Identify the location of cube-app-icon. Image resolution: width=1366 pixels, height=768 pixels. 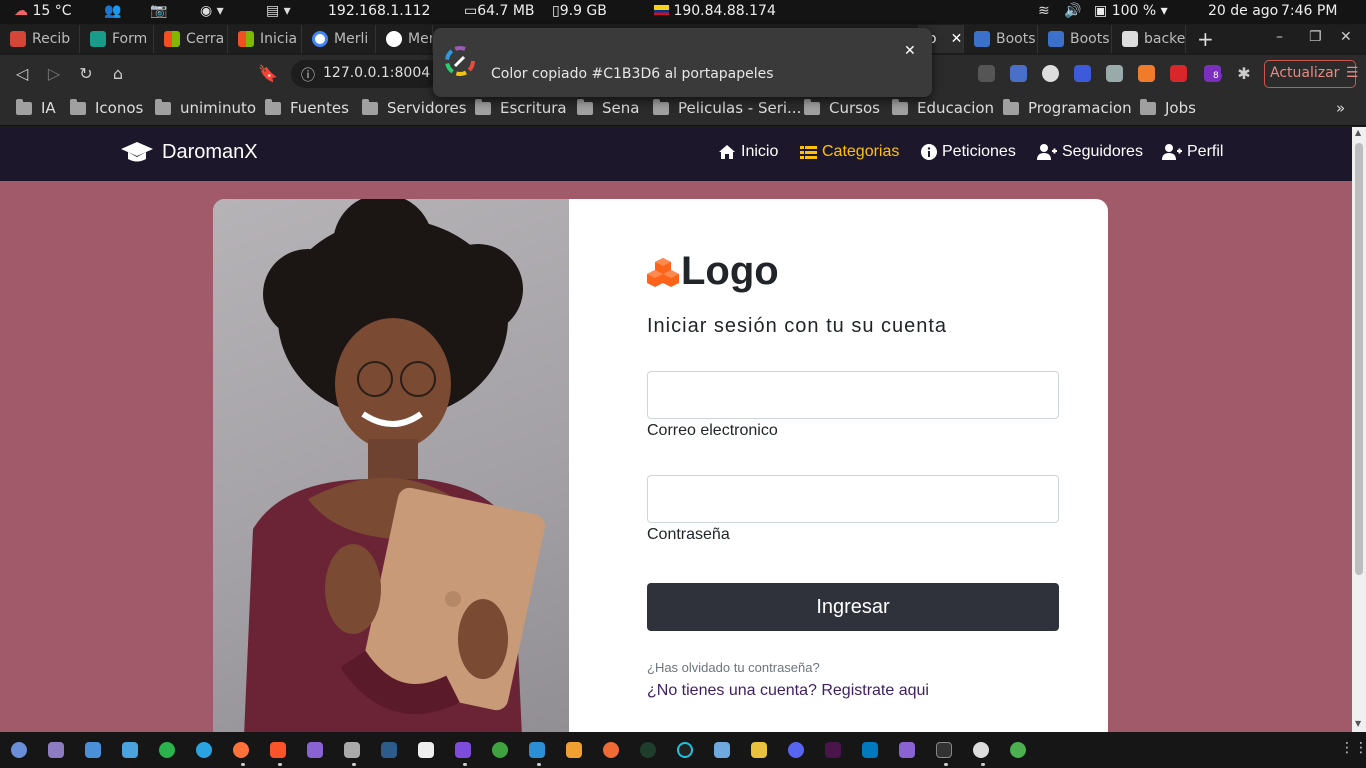
(722, 750).